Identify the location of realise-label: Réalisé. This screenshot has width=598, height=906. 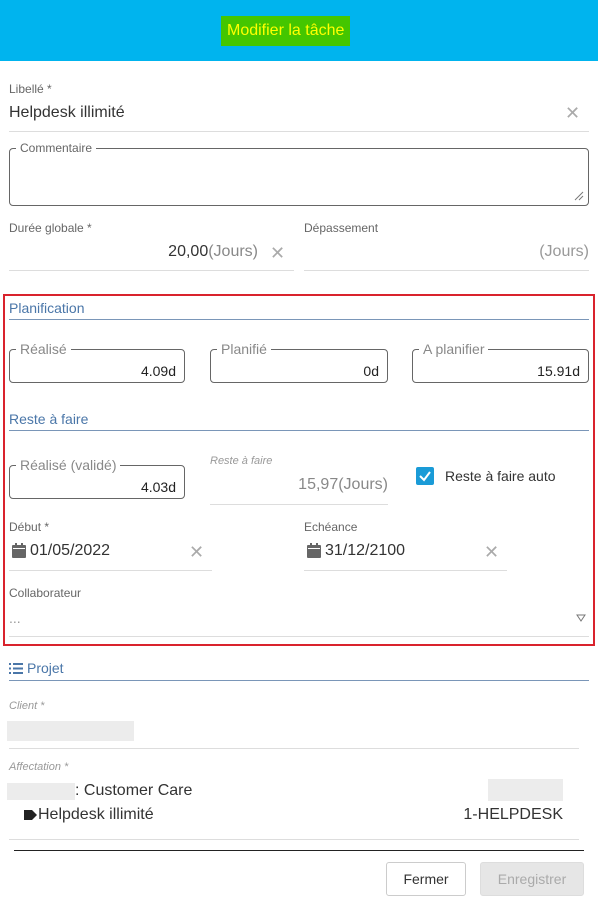
(43, 349).